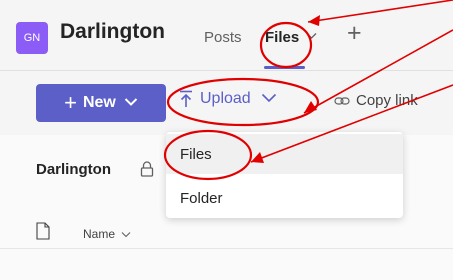 This screenshot has height=280, width=453. I want to click on row-divider, so click(226, 248).